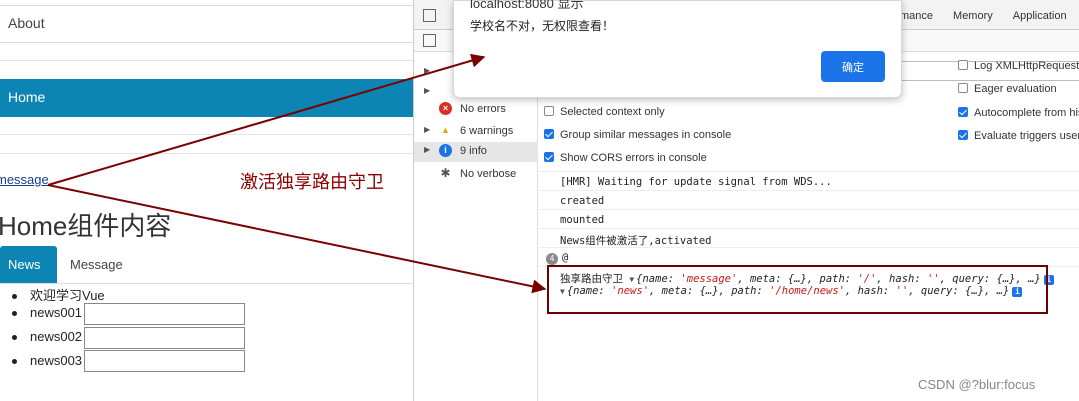 This screenshot has height=401, width=1079. I want to click on setting-group-similar: Group similar messages in console, so click(637, 135).